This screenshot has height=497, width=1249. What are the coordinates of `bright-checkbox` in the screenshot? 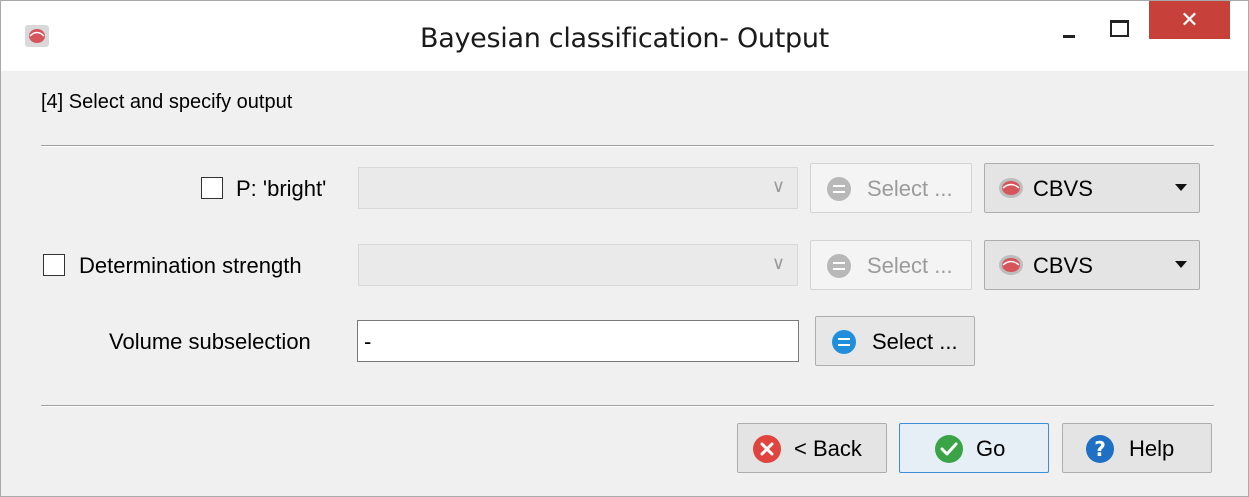 It's located at (212, 188).